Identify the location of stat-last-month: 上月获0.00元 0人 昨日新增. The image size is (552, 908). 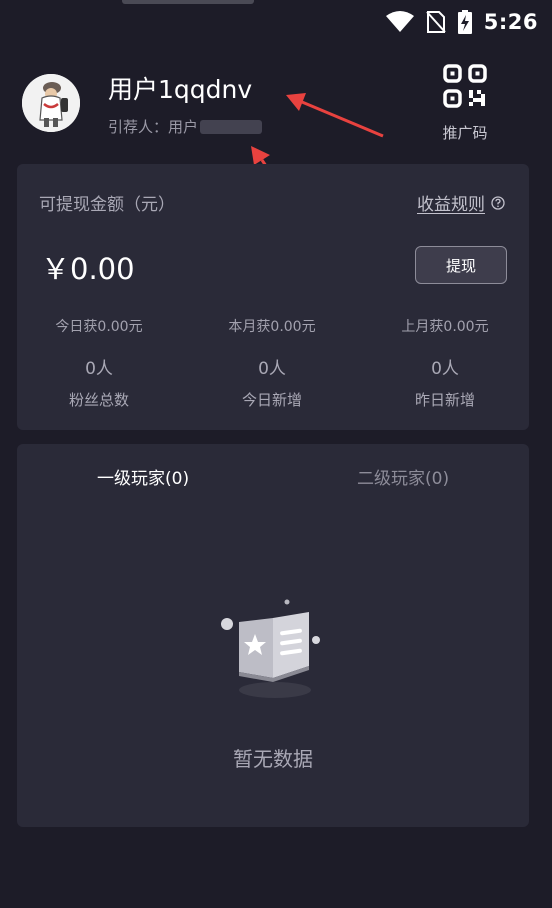
(445, 363).